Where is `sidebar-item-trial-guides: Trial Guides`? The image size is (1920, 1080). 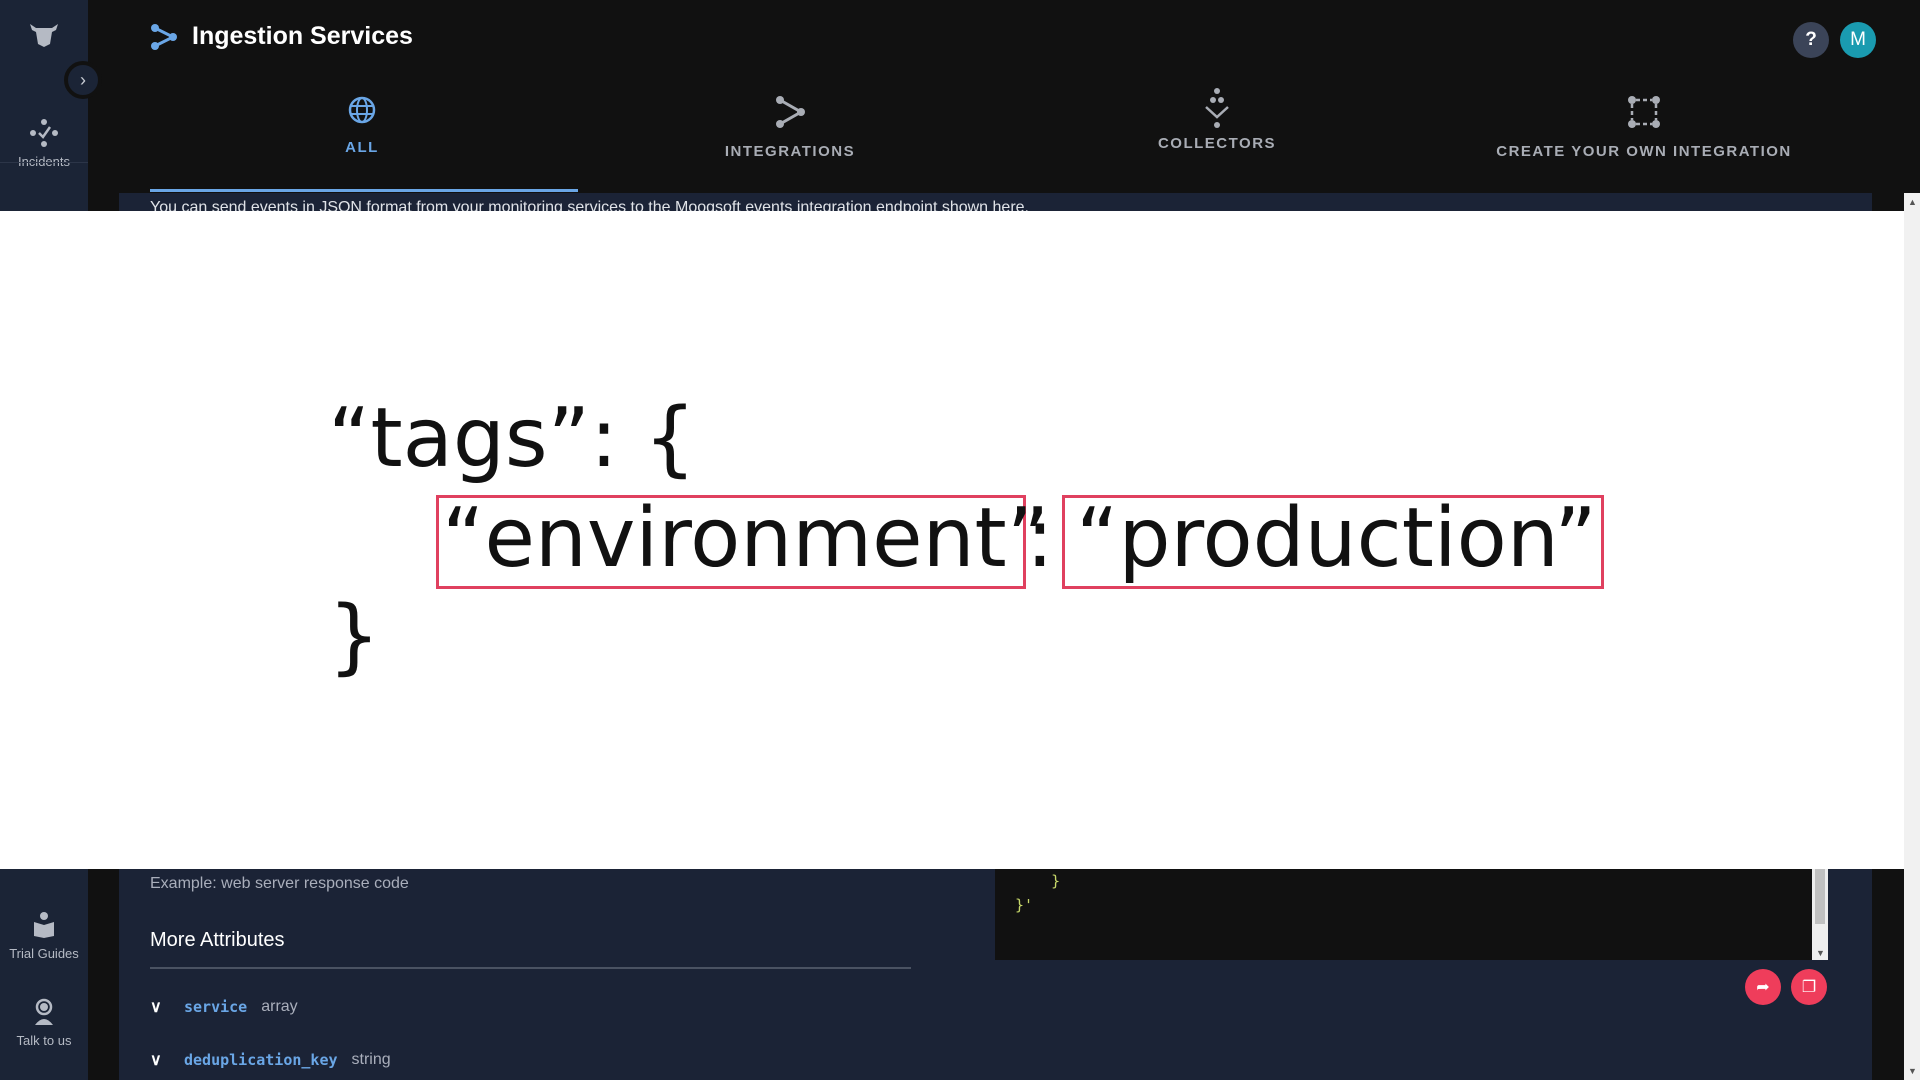 sidebar-item-trial-guides: Trial Guides is located at coordinates (44, 935).